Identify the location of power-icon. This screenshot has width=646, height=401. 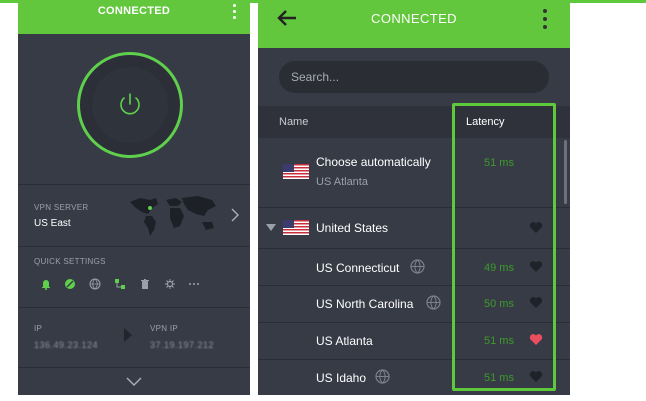
(130, 104).